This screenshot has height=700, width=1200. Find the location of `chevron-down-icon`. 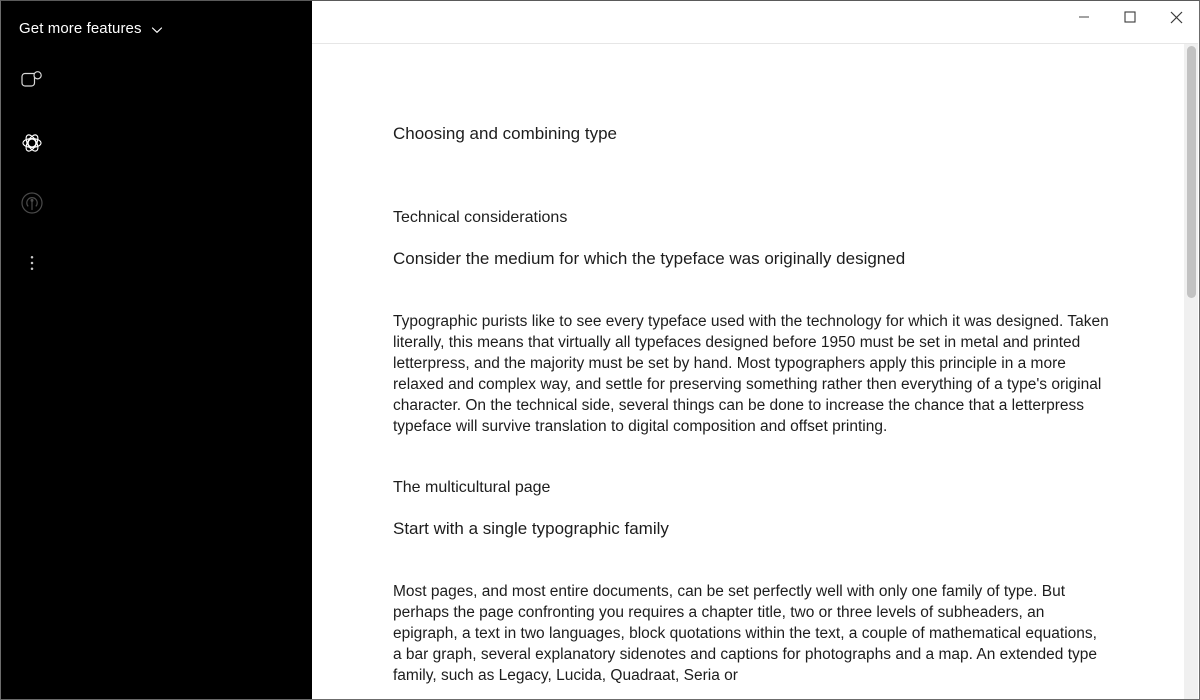

chevron-down-icon is located at coordinates (157, 30).